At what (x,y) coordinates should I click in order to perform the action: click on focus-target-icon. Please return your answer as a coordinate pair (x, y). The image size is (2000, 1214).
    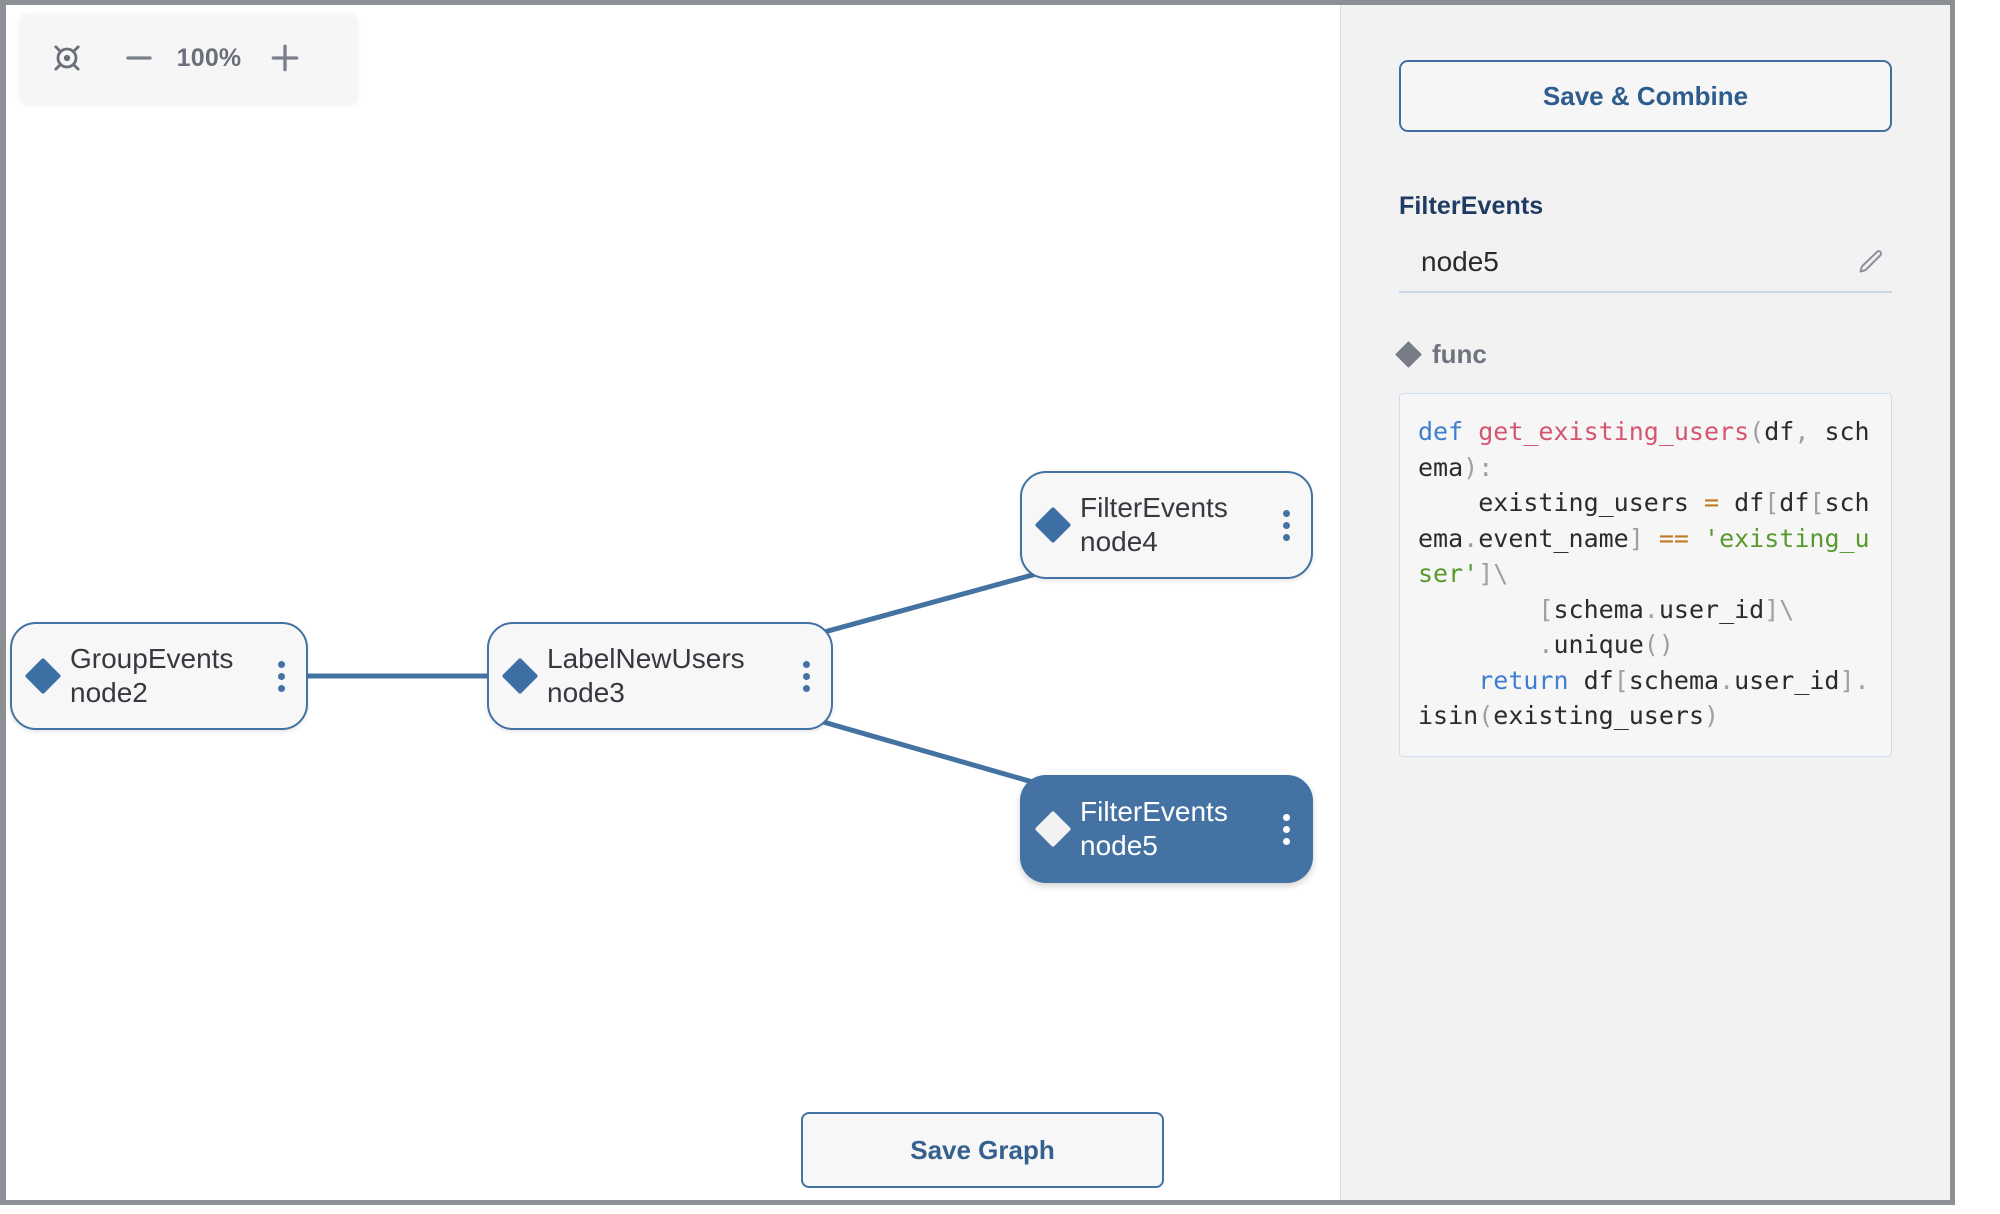
    Looking at the image, I should click on (67, 58).